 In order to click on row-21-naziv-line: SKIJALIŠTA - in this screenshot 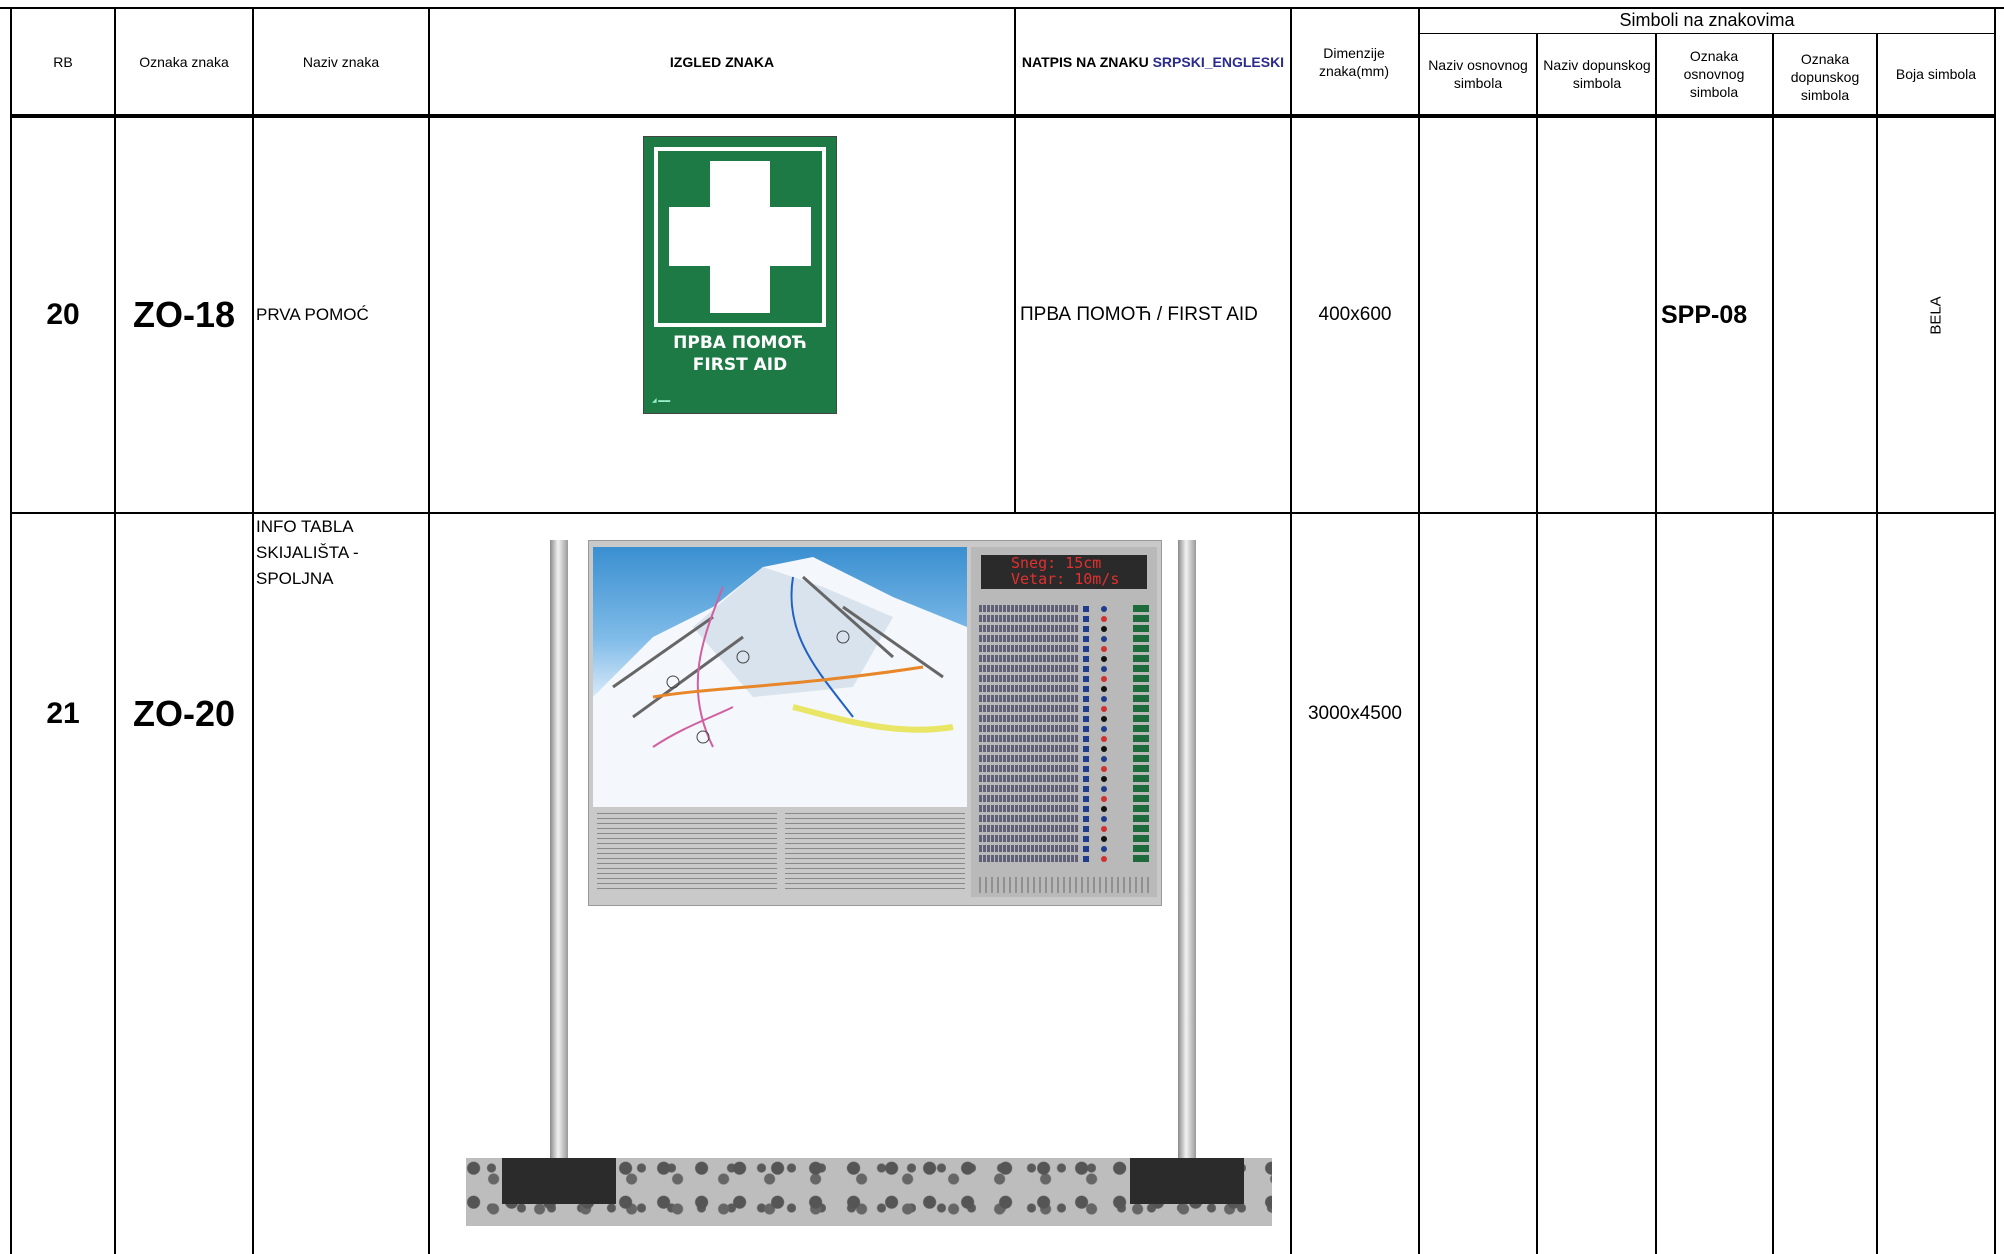, I will do `click(307, 552)`.